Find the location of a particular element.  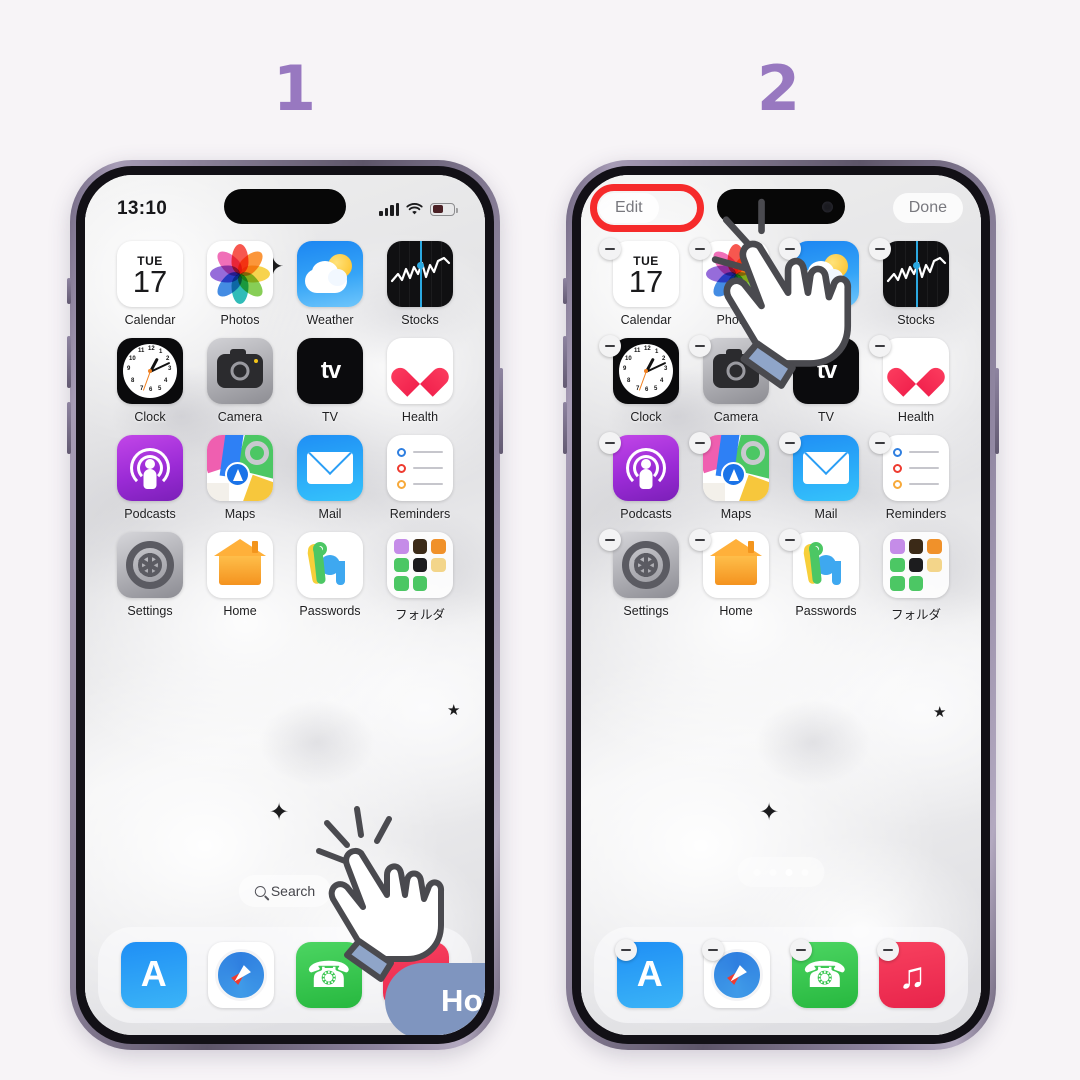

app-store-icon: A is located at coordinates (153, 975).